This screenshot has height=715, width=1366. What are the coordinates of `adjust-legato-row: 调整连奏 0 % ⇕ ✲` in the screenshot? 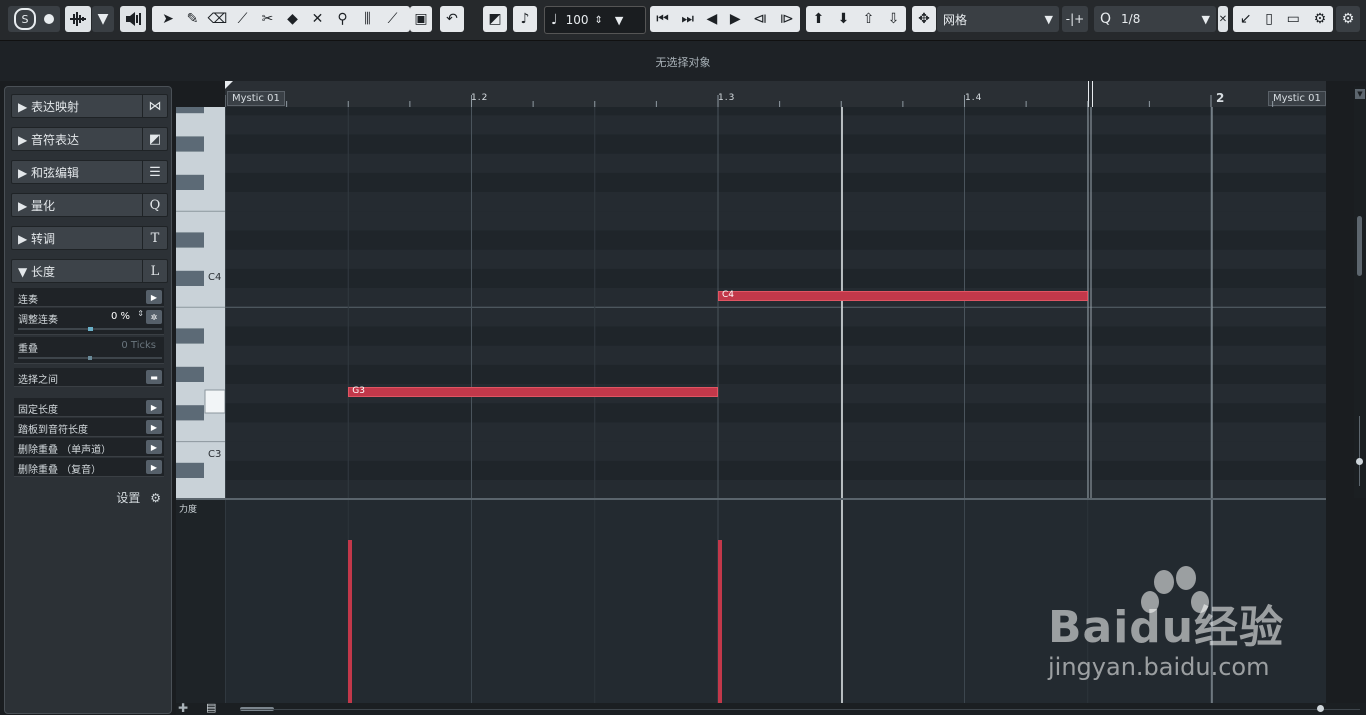 It's located at (89, 321).